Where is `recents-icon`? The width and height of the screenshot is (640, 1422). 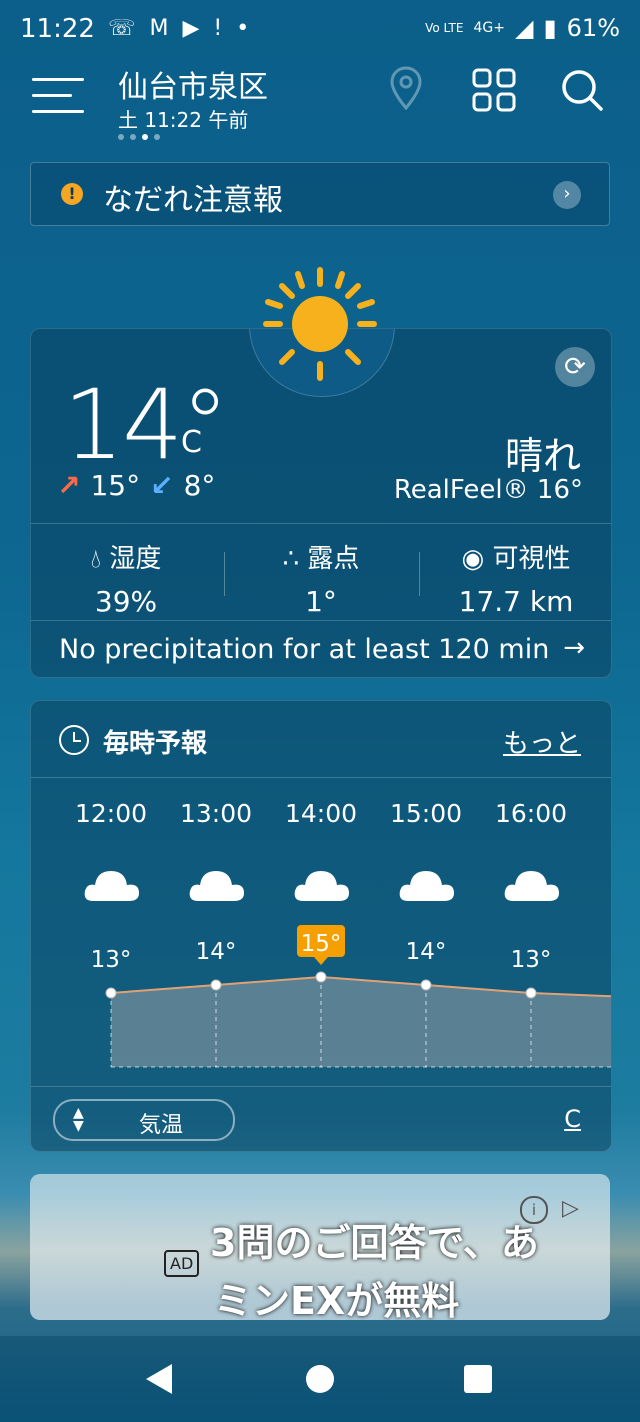
recents-icon is located at coordinates (478, 1379).